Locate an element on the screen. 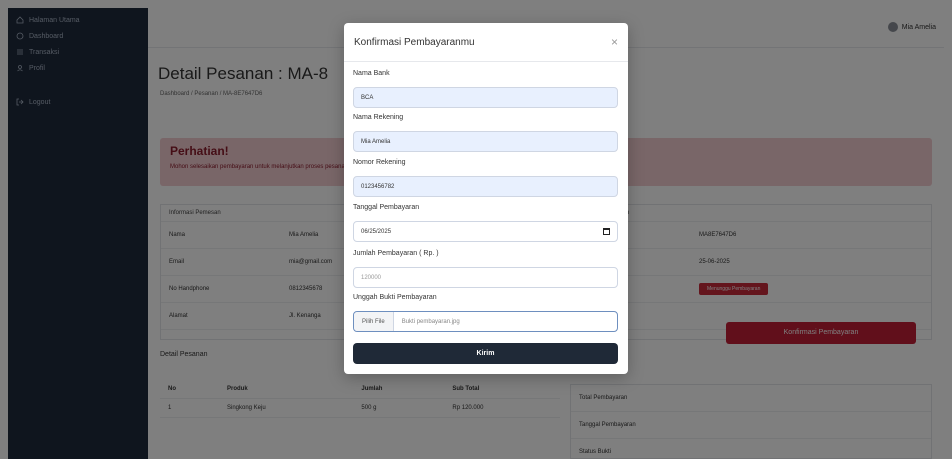  upload-proof-label: Unggah Bukti Pembayaran is located at coordinates (395, 297).